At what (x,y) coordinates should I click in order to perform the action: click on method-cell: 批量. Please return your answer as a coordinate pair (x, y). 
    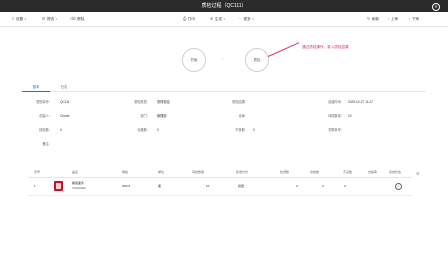
    Looking at the image, I should click on (241, 186).